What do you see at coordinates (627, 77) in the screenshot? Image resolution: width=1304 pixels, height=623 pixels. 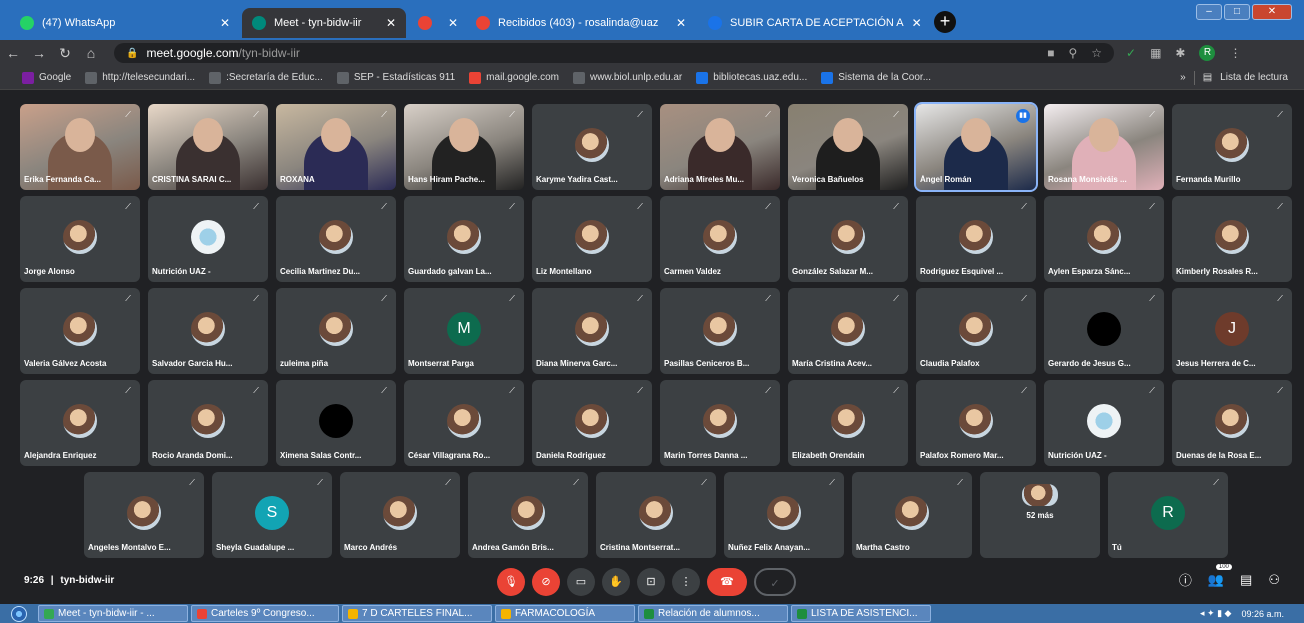 I see `bookmark-item: www.biol.unlp.edu.ar` at bounding box center [627, 77].